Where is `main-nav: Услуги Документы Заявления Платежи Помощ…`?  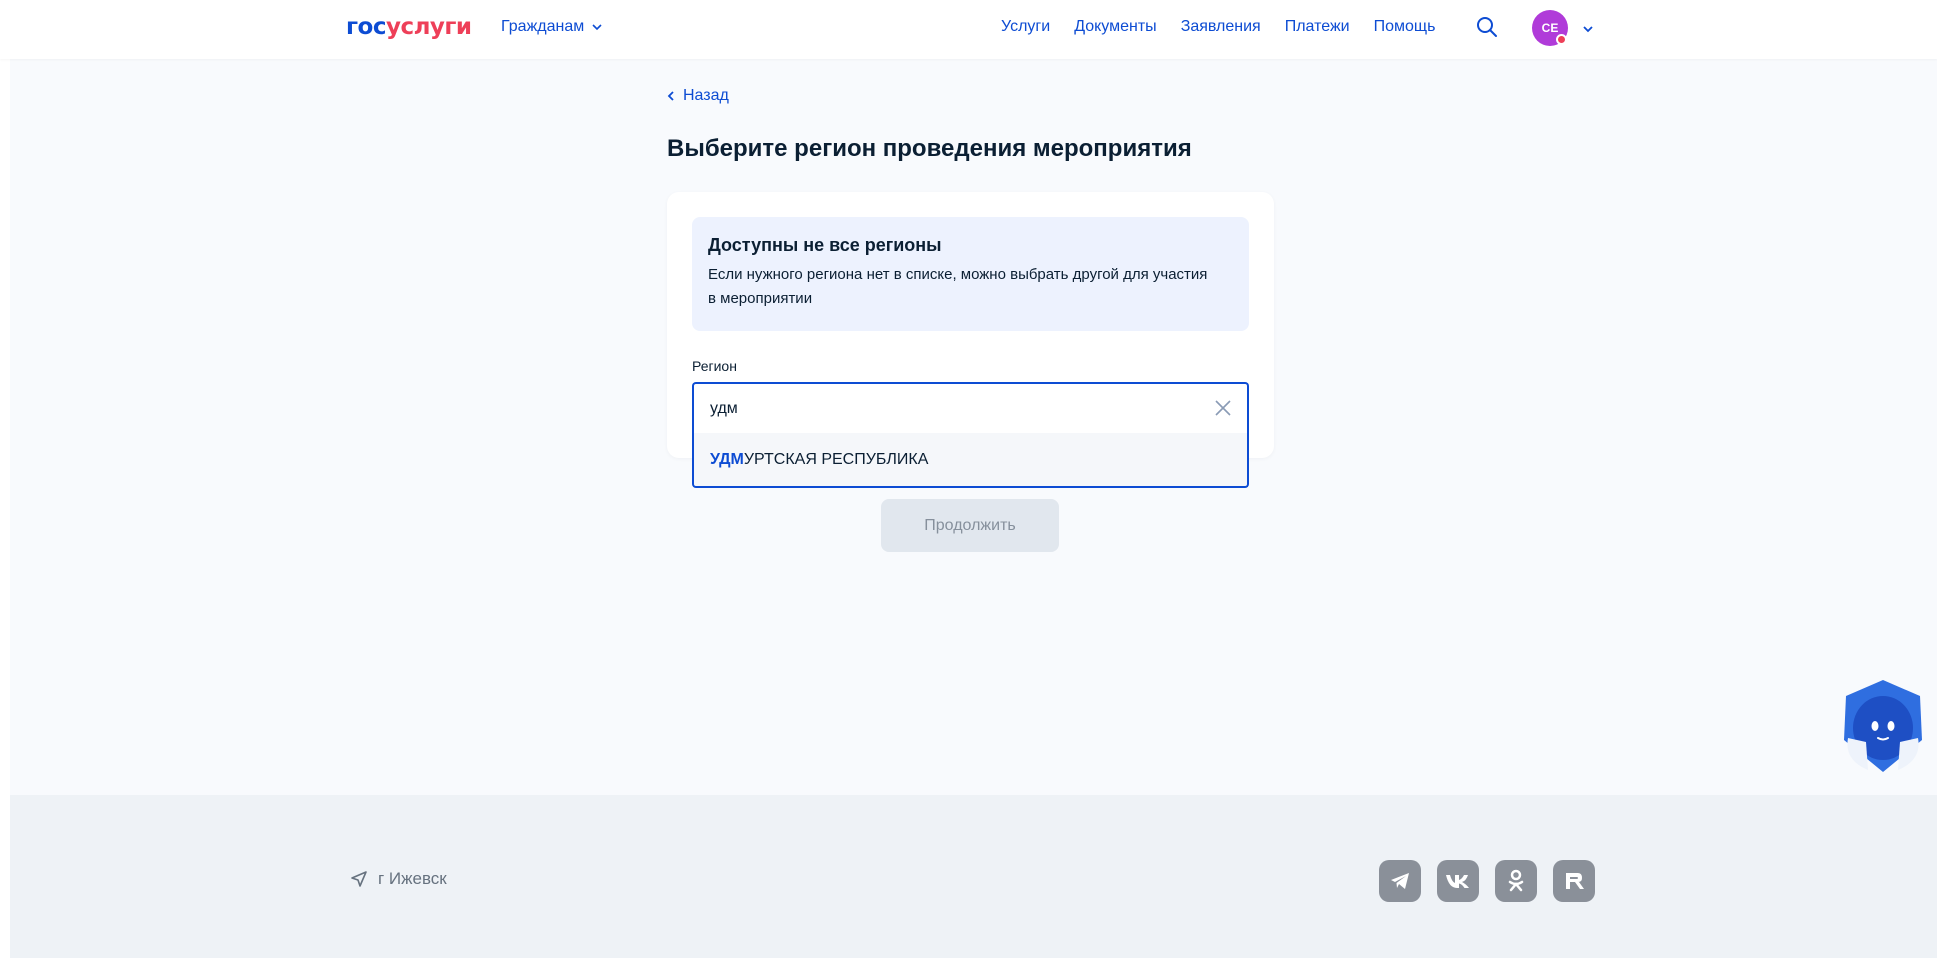
main-nav: Услуги Документы Заявления Платежи Помощ… is located at coordinates (1218, 27).